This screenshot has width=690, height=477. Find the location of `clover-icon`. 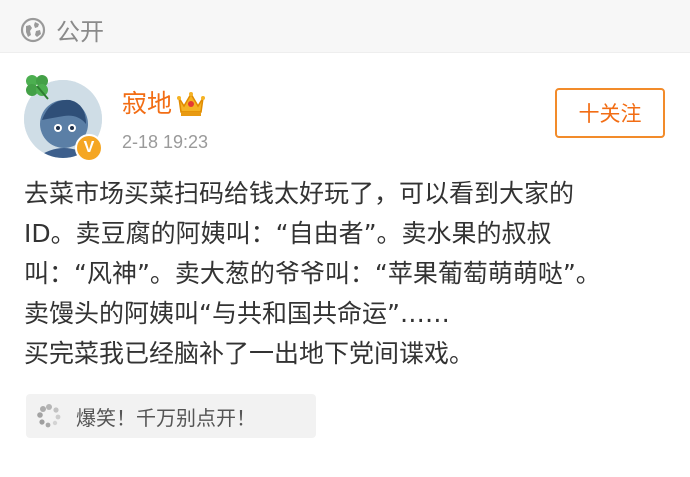

clover-icon is located at coordinates (37, 86).